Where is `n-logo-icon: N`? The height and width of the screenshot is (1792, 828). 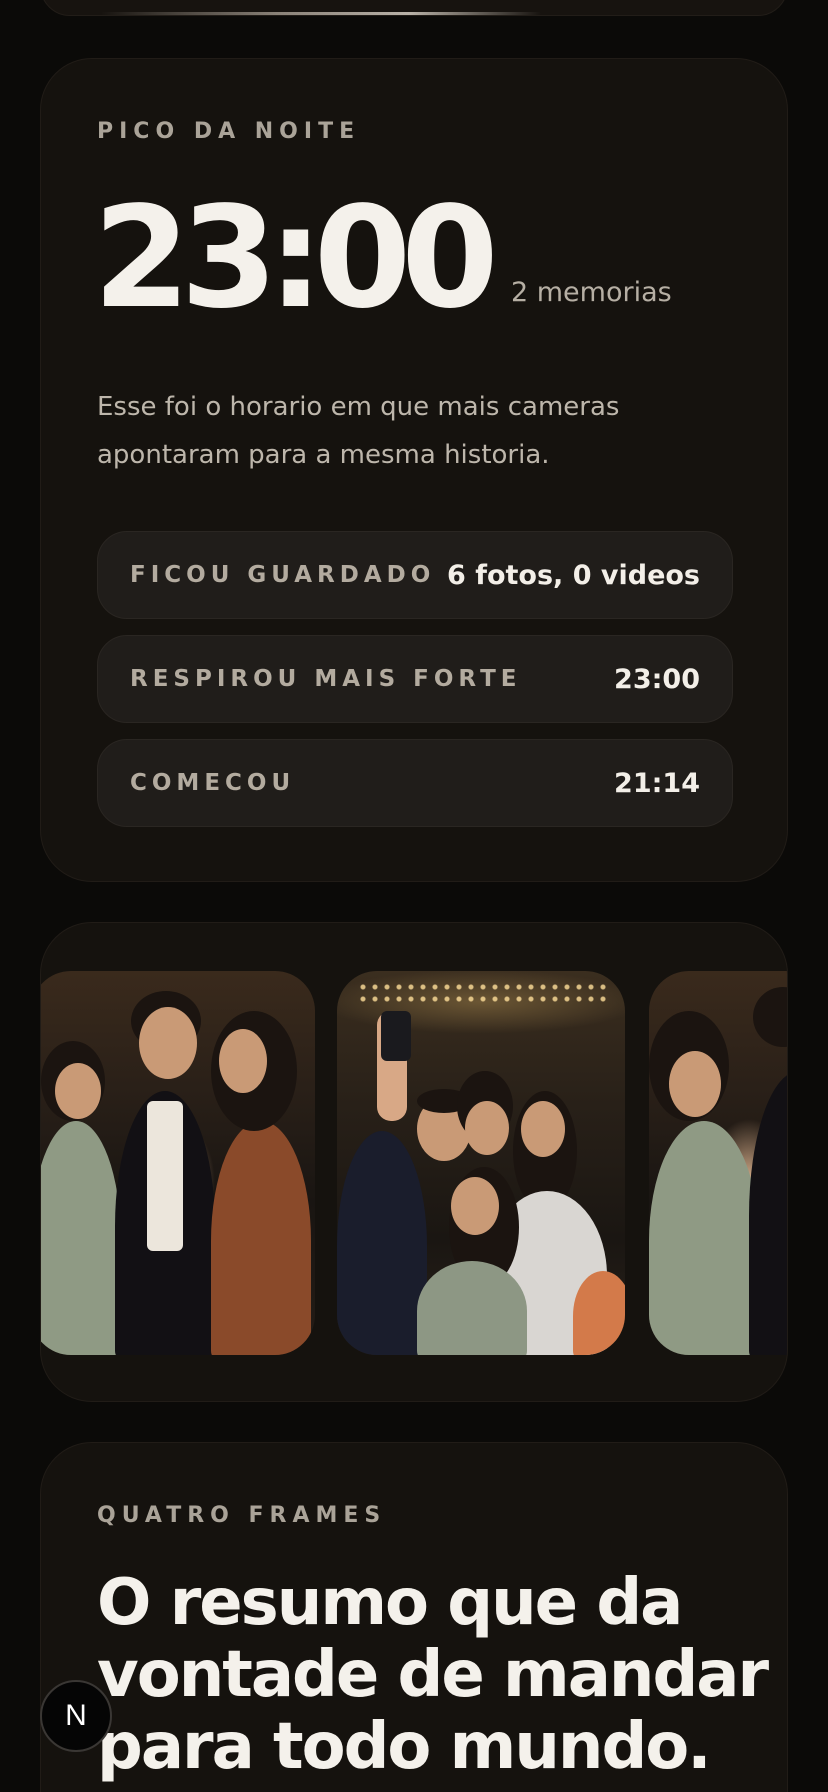 n-logo-icon: N is located at coordinates (76, 1715).